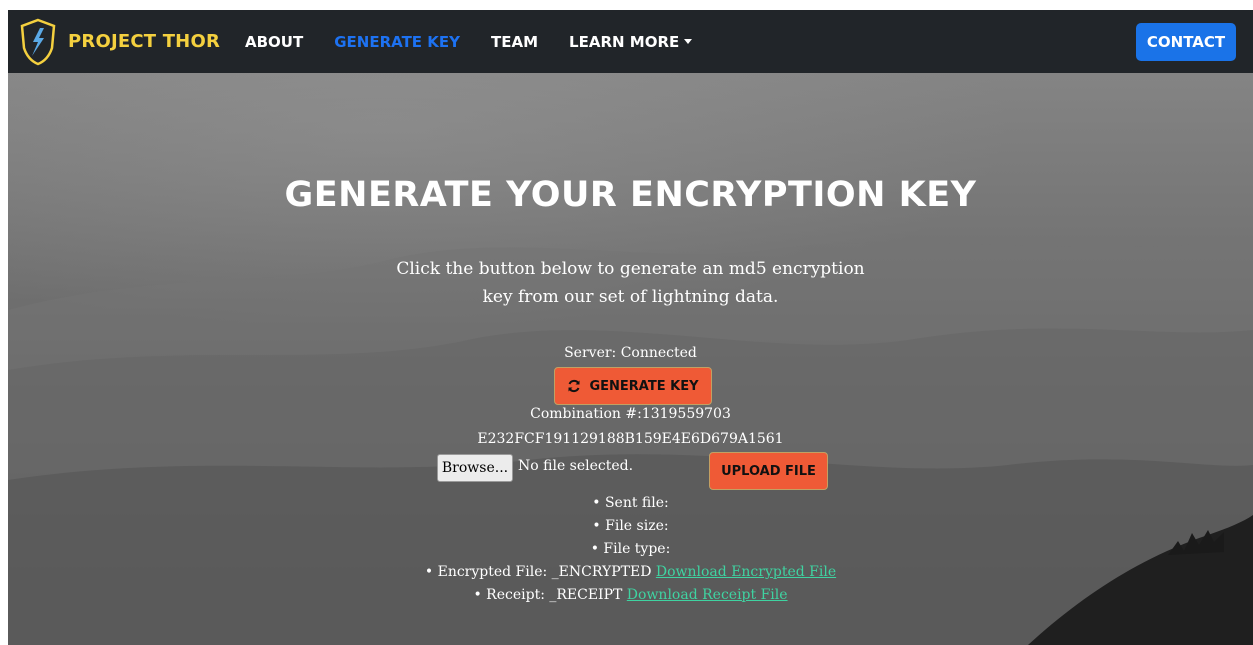 This screenshot has width=1253, height=645. I want to click on file-size-label: File size:, so click(637, 526).